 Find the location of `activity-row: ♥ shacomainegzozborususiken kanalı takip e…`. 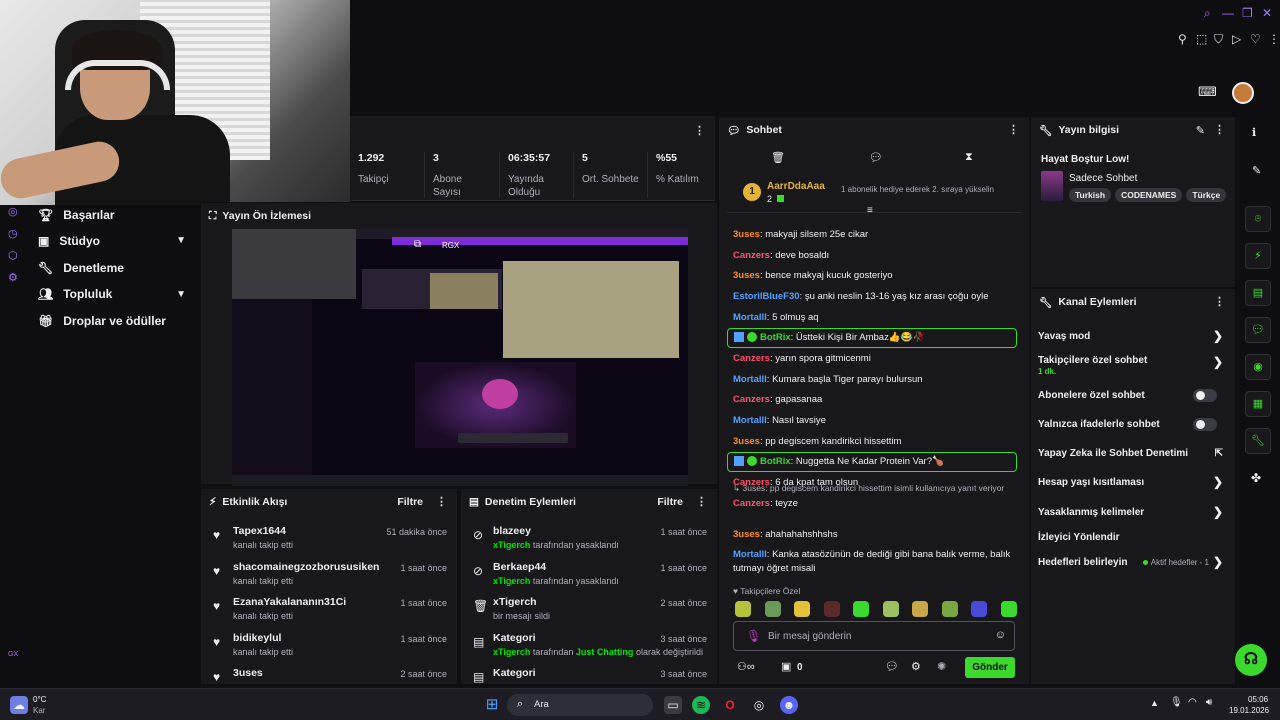

activity-row: ♥ shacomainegzozborususiken kanalı takip e… is located at coordinates (329, 578).